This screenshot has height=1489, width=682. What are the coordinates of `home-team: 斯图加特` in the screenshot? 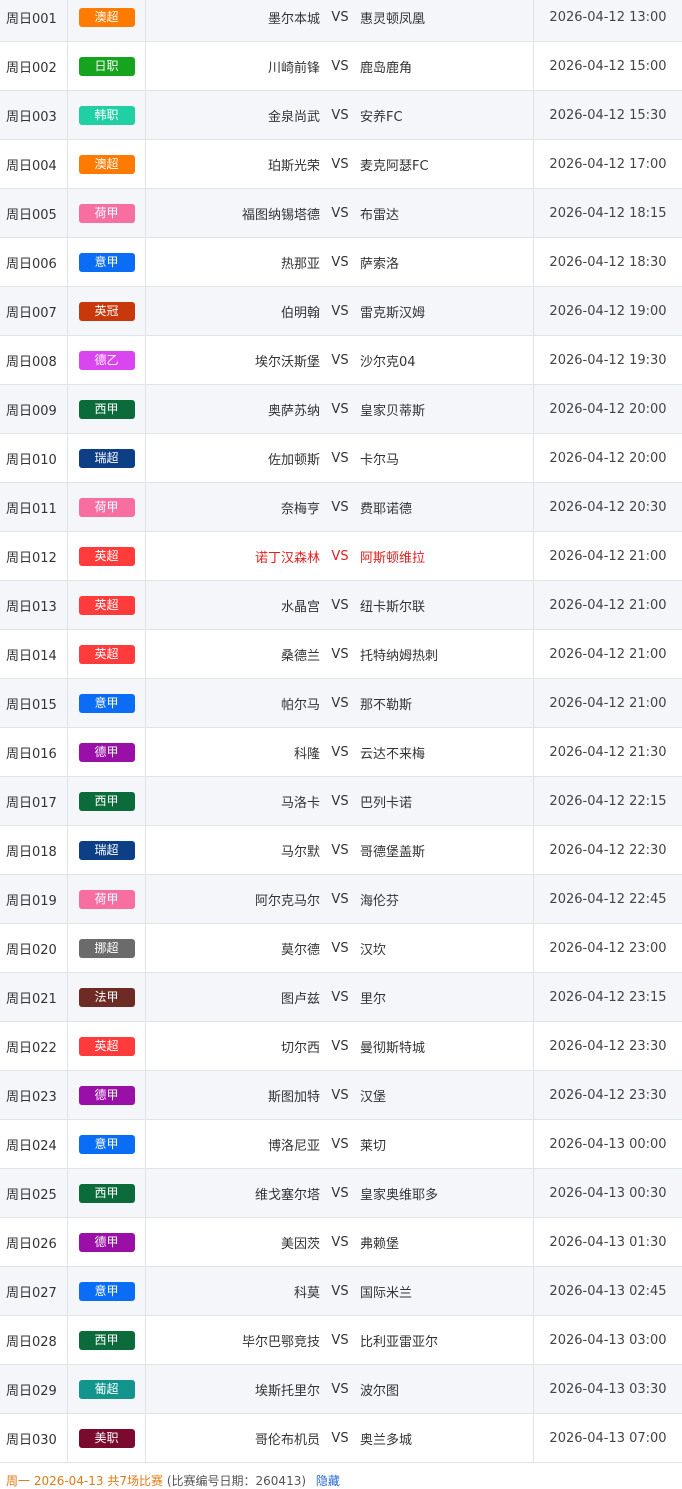 It's located at (294, 1097).